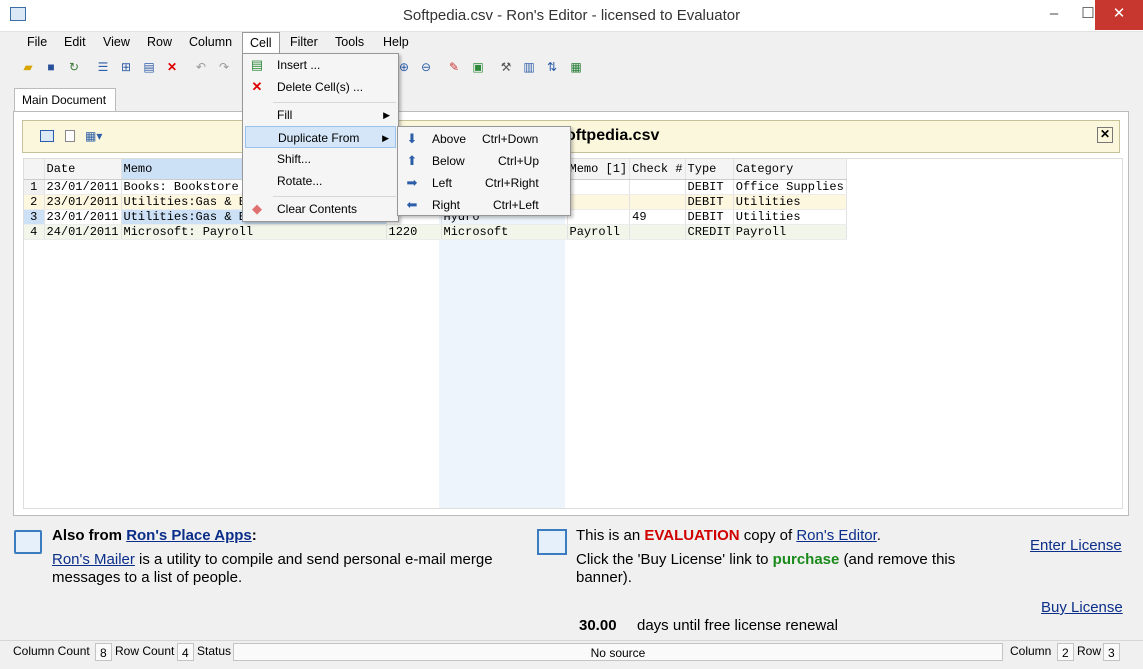 This screenshot has height=669, width=1143. What do you see at coordinates (576, 67) in the screenshot?
I see `export-excel-icon: ▦` at bounding box center [576, 67].